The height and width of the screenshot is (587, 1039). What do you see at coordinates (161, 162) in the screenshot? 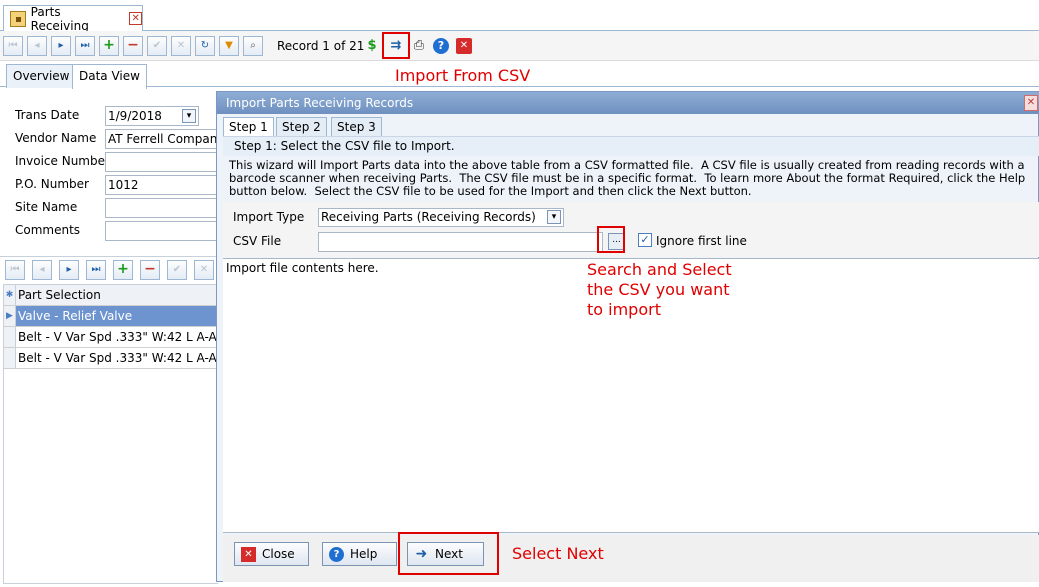
I see `invoice-number-field` at bounding box center [161, 162].